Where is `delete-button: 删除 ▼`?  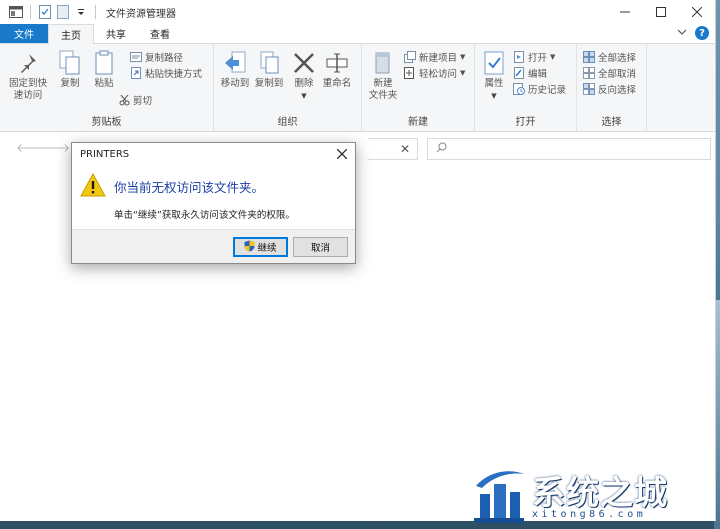
delete-button: 删除 ▼ is located at coordinates (304, 75).